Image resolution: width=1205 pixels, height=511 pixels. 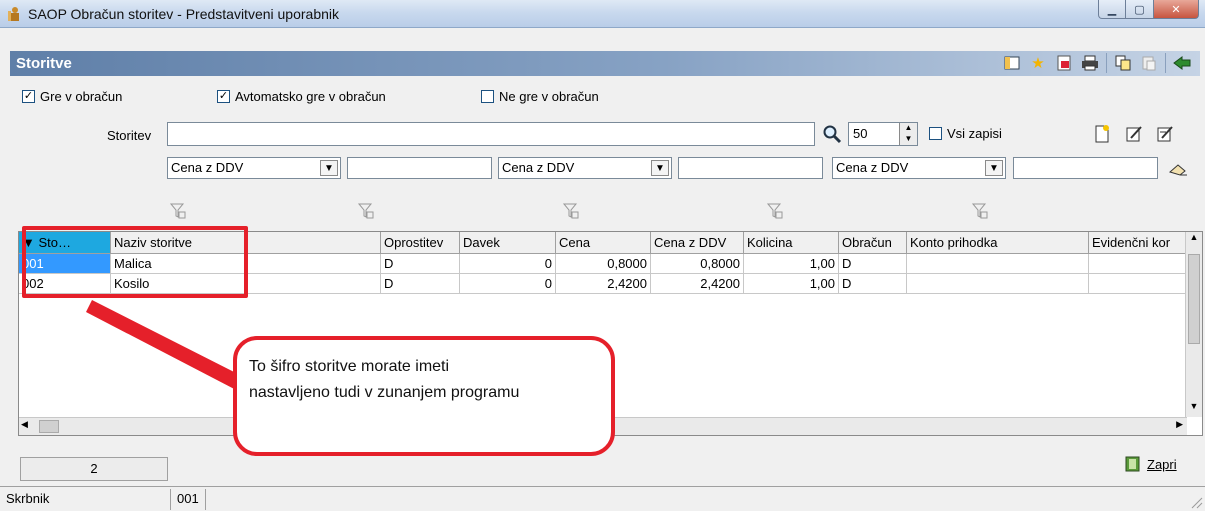 I want to click on resize-grip-icon, so click(x=1196, y=502).